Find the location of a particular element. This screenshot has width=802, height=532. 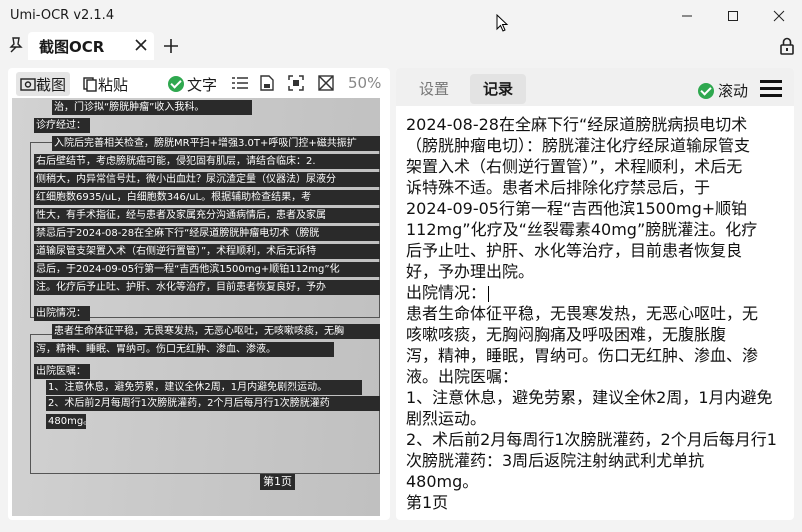

close-icon is located at coordinates (779, 16).